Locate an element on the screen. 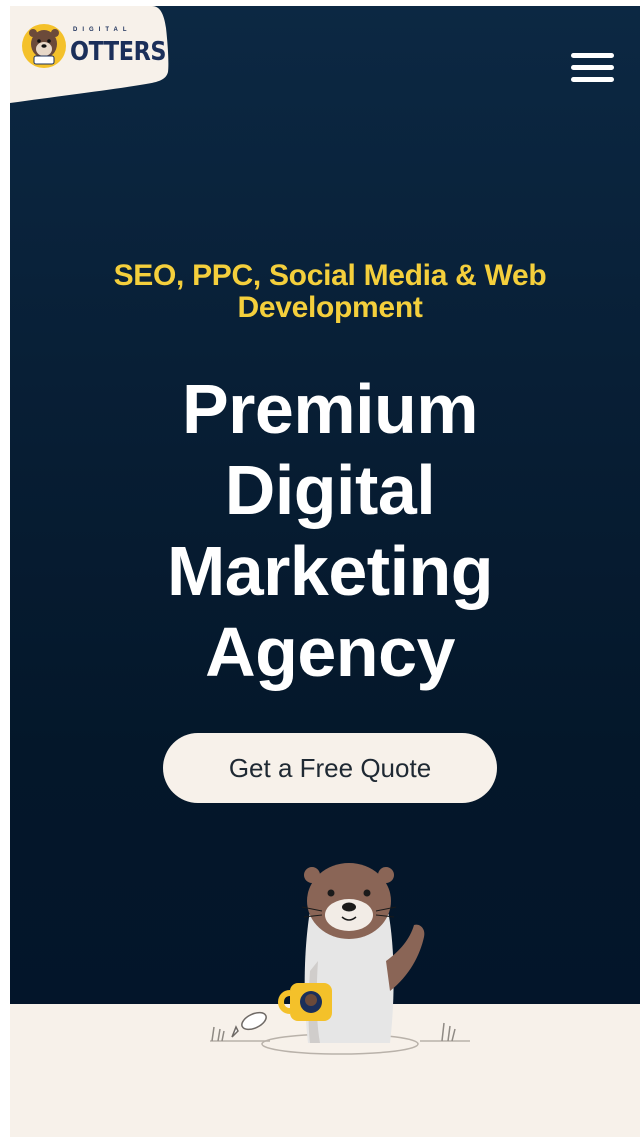  hamburger-menu-icon is located at coordinates (593, 68).